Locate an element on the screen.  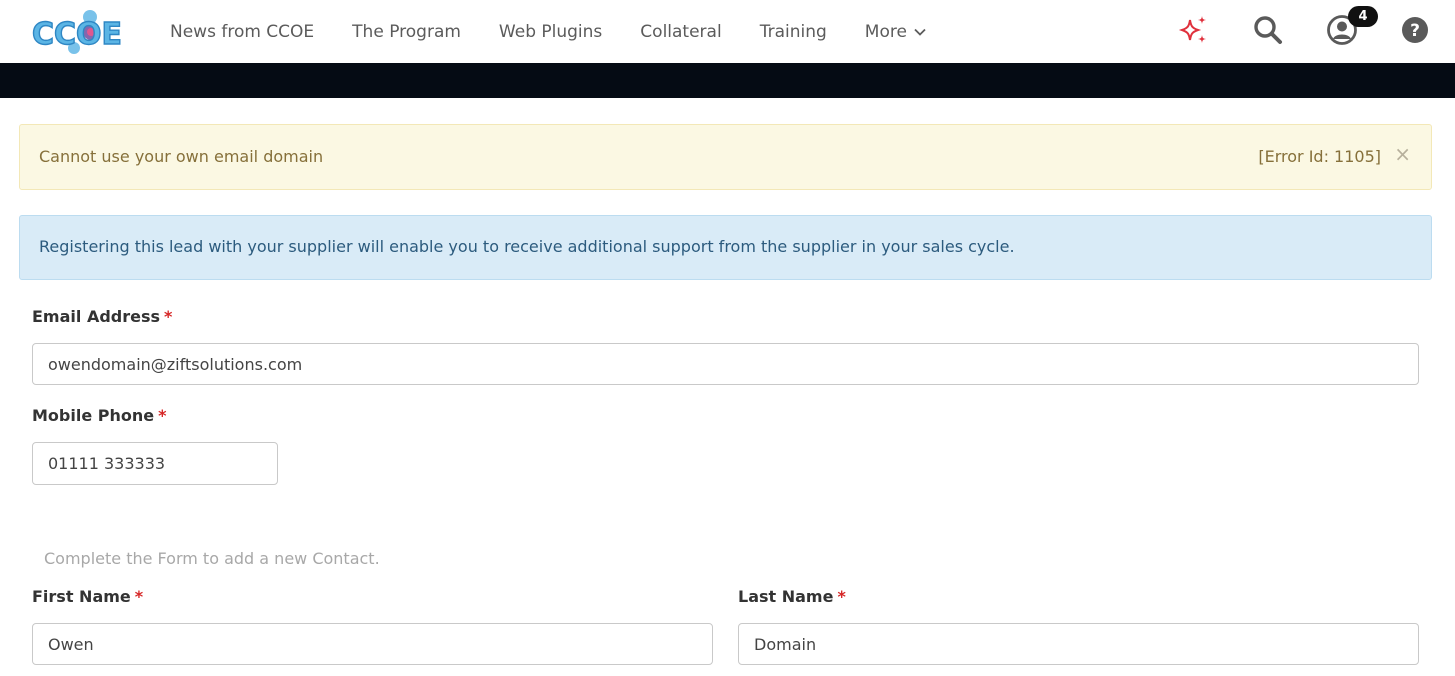
nav-news: News from CCOE is located at coordinates (242, 32).